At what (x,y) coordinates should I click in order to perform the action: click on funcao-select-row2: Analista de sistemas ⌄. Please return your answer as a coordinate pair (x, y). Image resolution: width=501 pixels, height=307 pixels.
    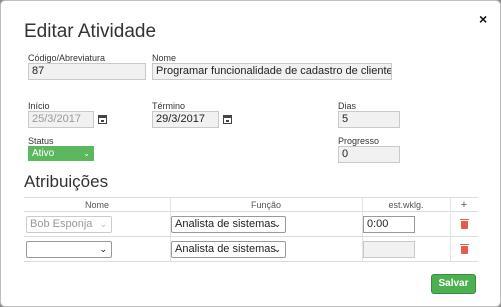
    Looking at the image, I should click on (228, 249).